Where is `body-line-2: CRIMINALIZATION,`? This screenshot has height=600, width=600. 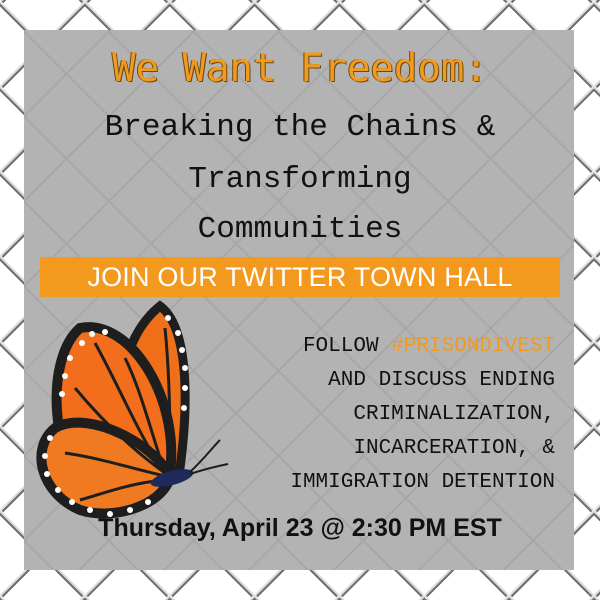
body-line-2: CRIMINALIZATION, is located at coordinates (454, 414).